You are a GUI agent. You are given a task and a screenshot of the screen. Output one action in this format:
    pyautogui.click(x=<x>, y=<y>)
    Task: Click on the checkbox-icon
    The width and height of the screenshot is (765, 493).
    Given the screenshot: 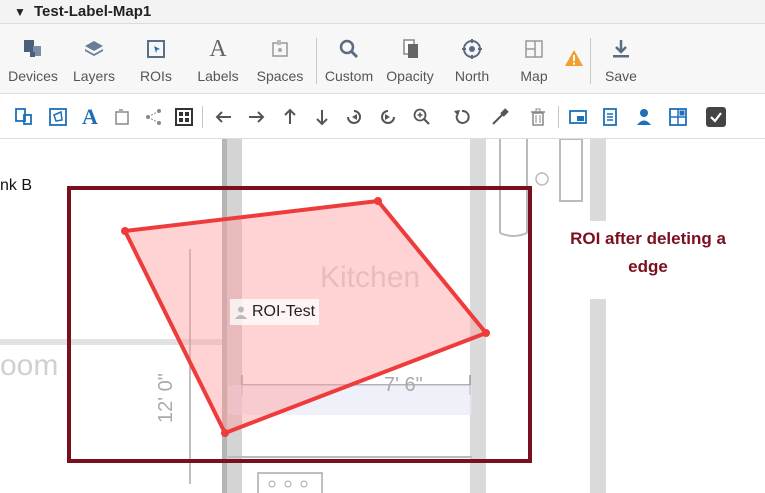 What is the action you would take?
    pyautogui.click(x=716, y=117)
    